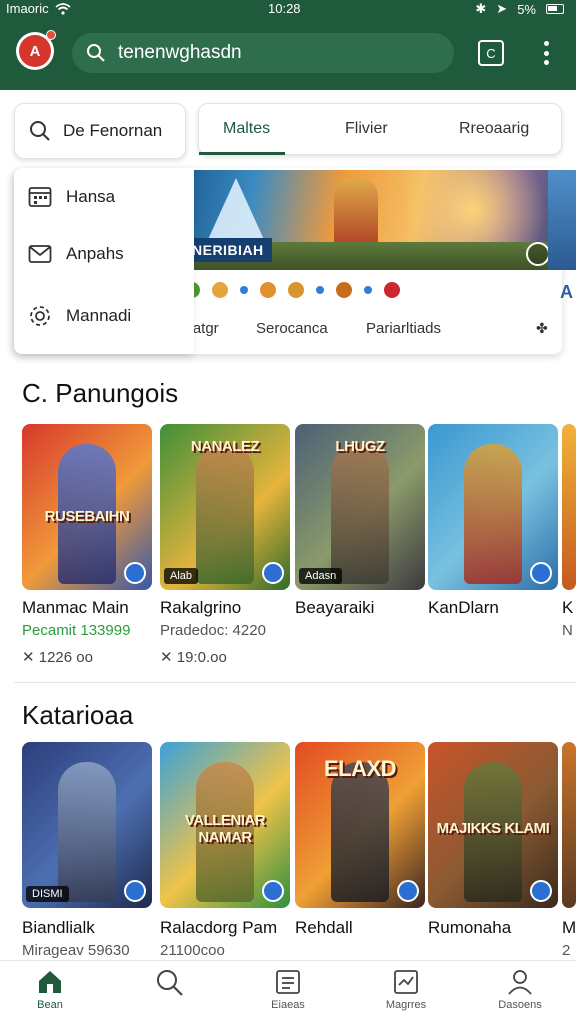  Describe the element at coordinates (360, 825) in the screenshot. I see `game-card-art: ELAXD` at that location.